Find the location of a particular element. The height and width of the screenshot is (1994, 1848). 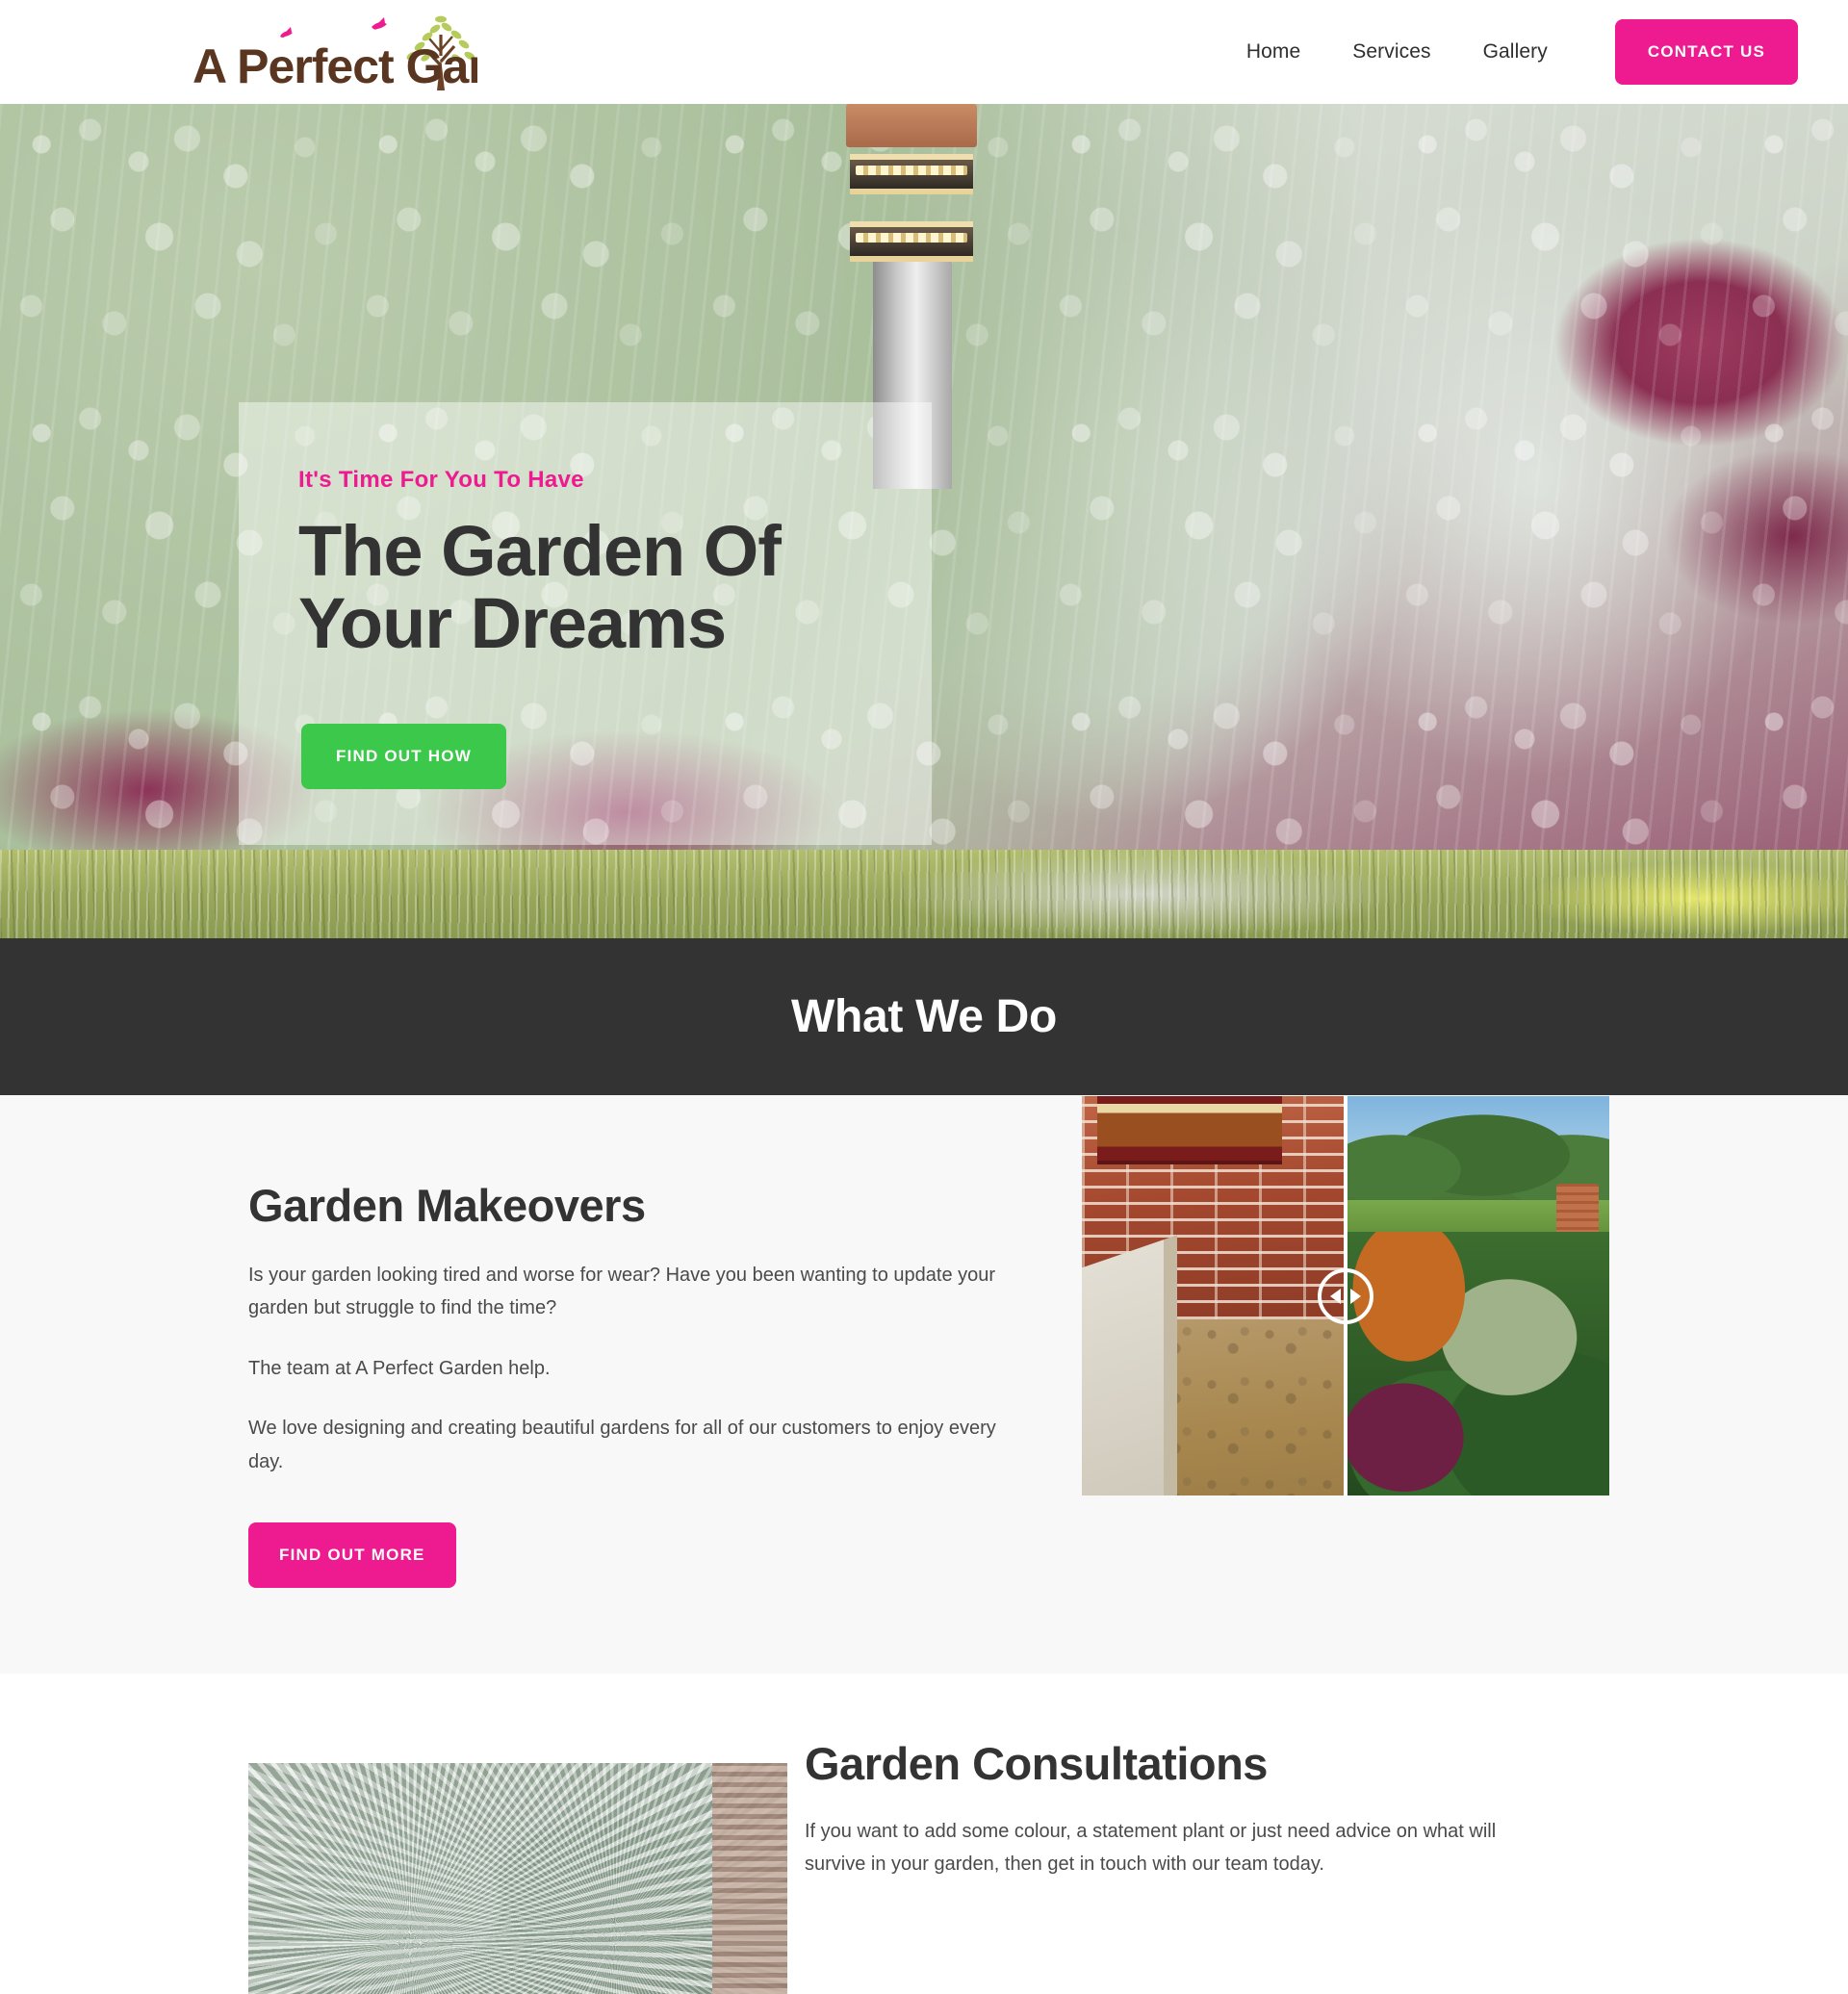

compare-slider-handle is located at coordinates (1345, 1295).